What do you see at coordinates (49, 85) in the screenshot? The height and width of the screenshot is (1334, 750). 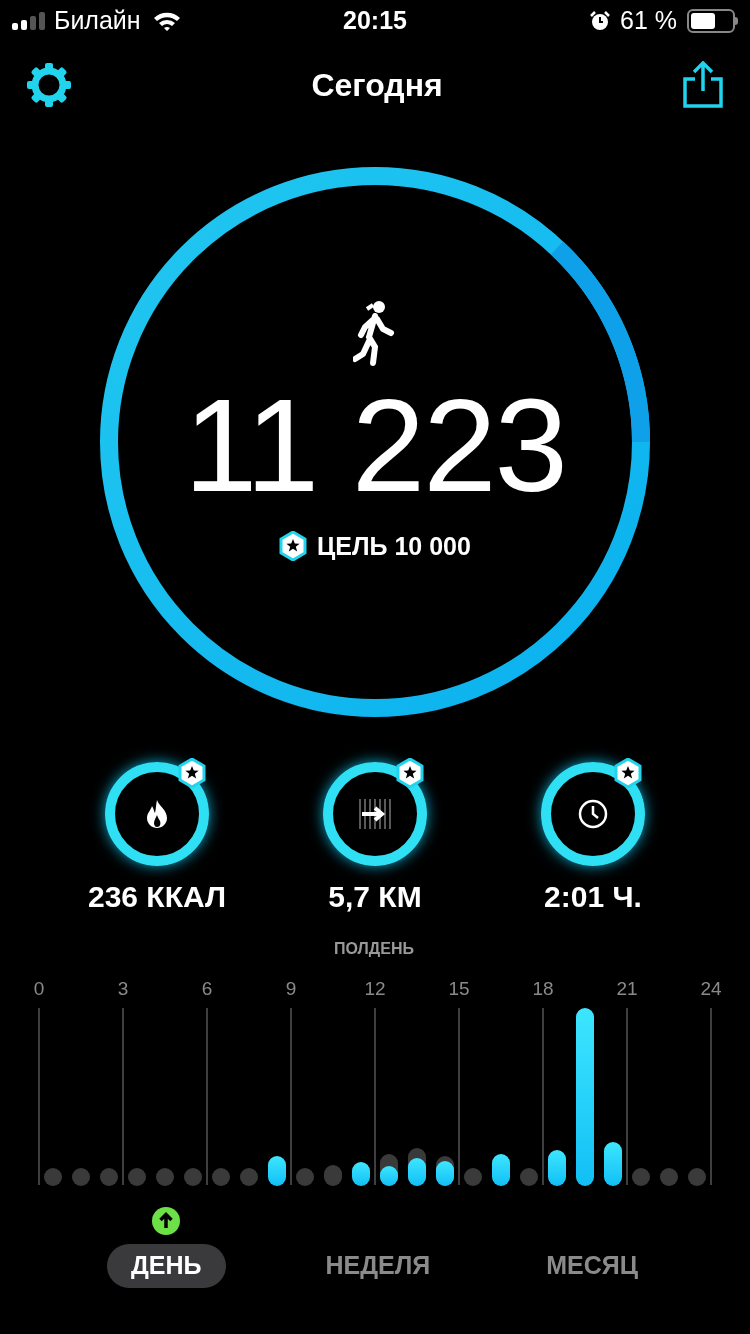 I see `settings-icon` at bounding box center [49, 85].